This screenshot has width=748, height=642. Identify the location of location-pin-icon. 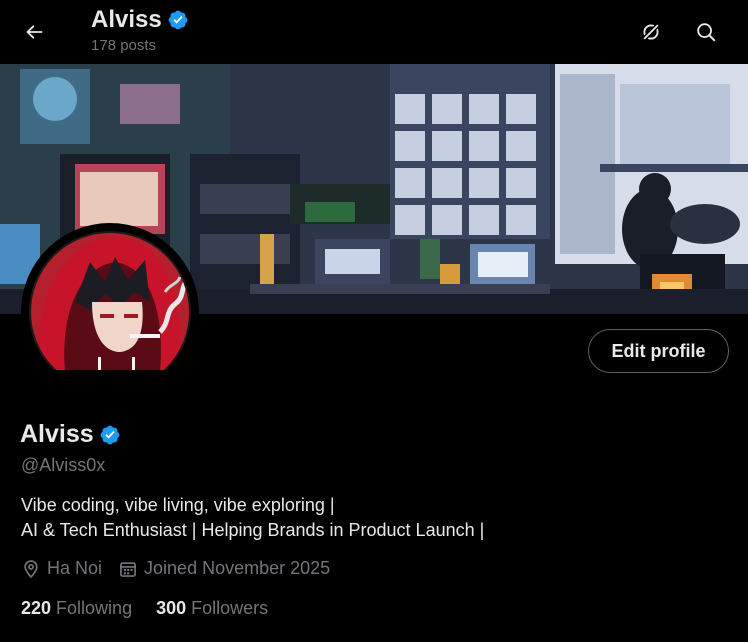
(31, 568).